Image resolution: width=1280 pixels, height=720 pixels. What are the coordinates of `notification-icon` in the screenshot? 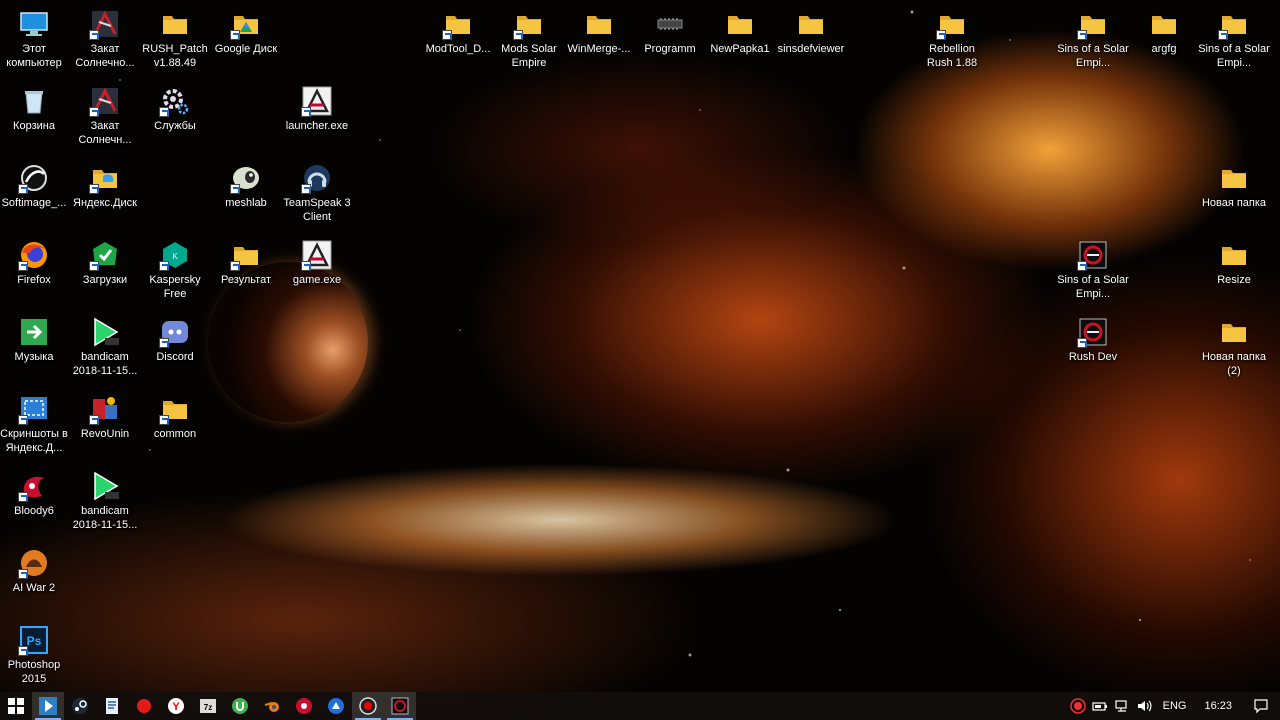 It's located at (1261, 706).